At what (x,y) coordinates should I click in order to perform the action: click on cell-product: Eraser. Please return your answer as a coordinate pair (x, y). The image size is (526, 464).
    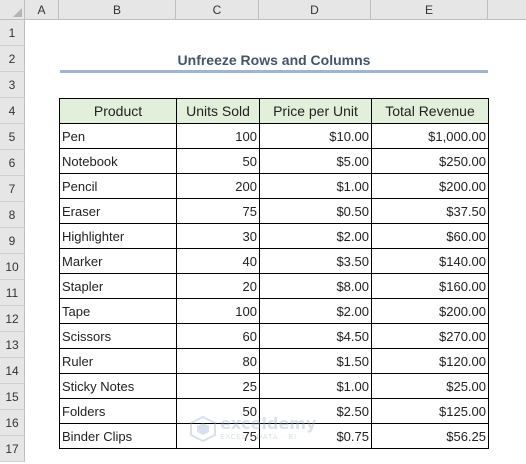
    Looking at the image, I should click on (118, 211).